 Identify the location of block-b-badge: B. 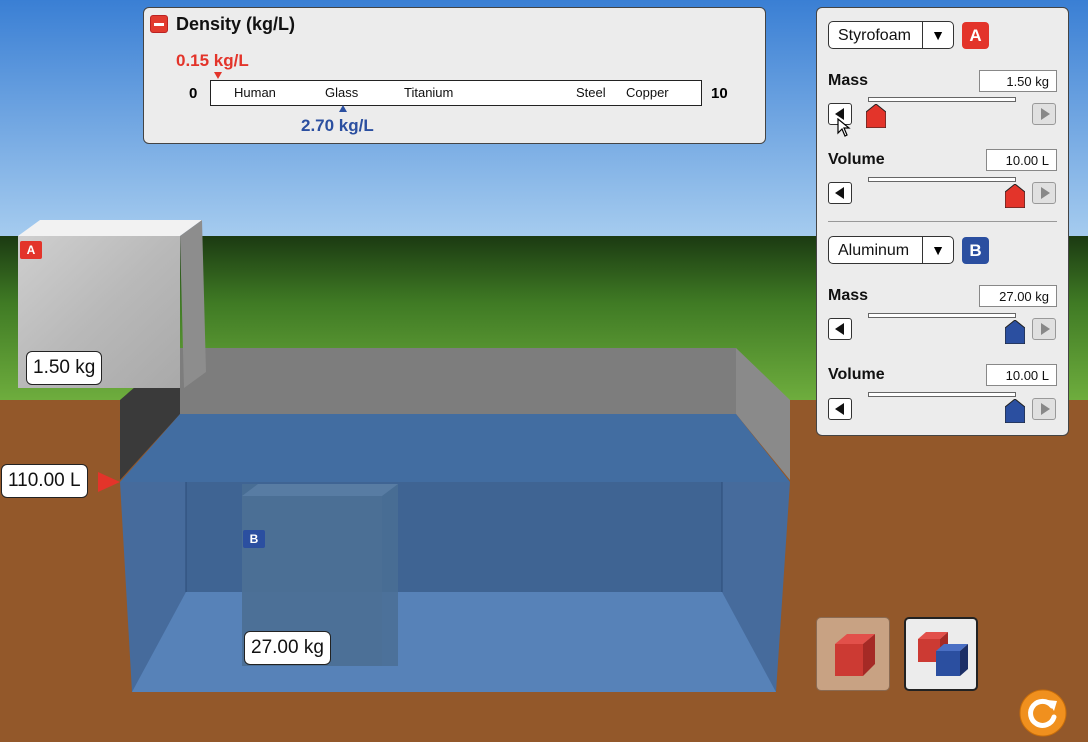
(254, 539).